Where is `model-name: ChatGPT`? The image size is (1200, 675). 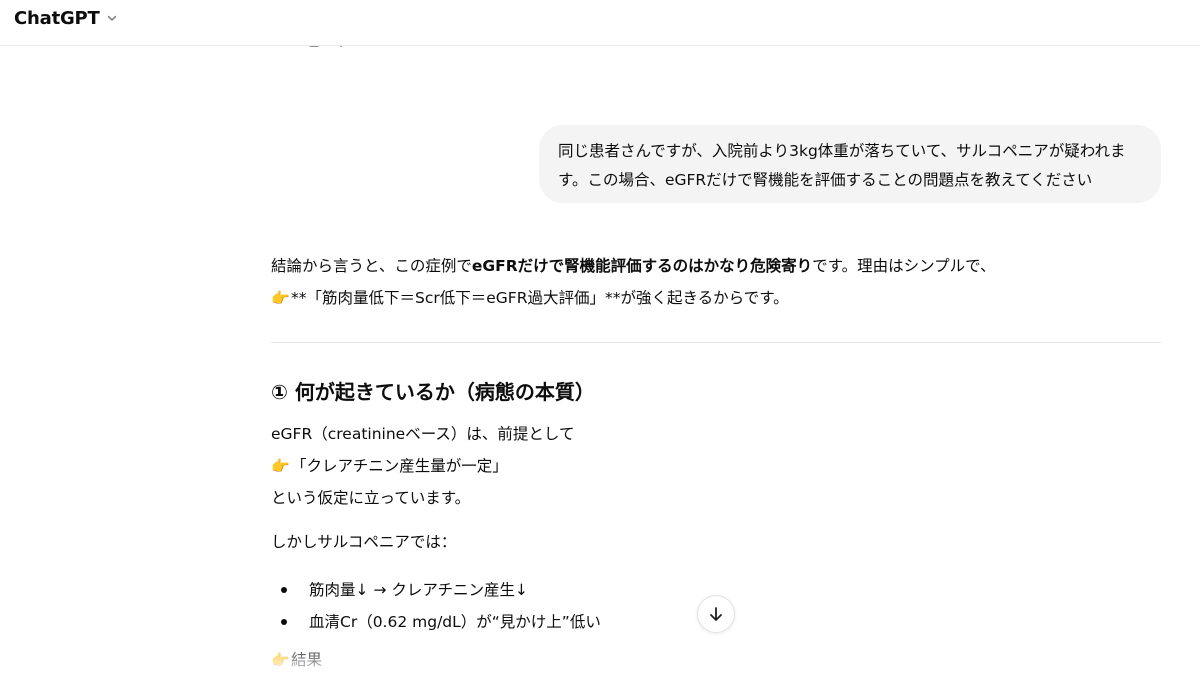 model-name: ChatGPT is located at coordinates (57, 18).